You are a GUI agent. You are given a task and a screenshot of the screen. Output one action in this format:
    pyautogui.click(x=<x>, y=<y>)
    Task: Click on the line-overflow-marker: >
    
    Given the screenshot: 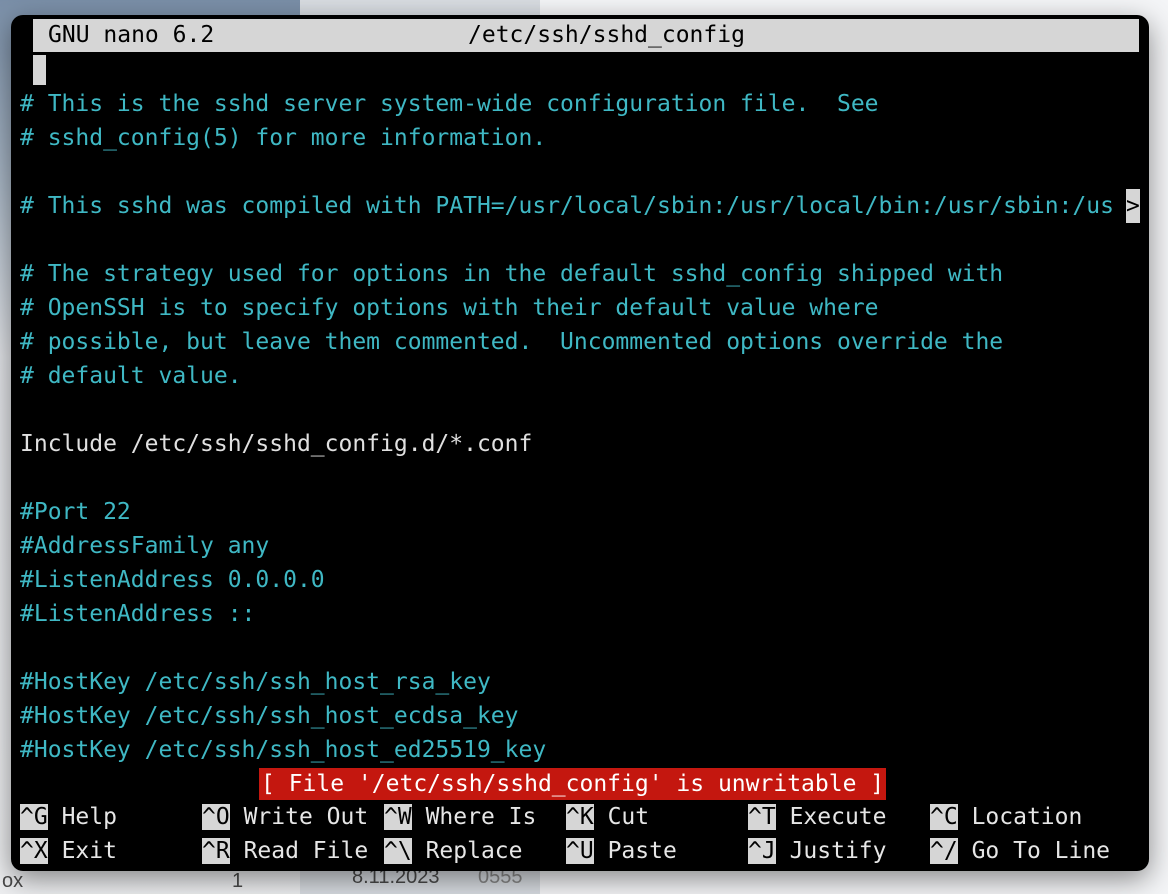 What is the action you would take?
    pyautogui.click(x=1133, y=206)
    